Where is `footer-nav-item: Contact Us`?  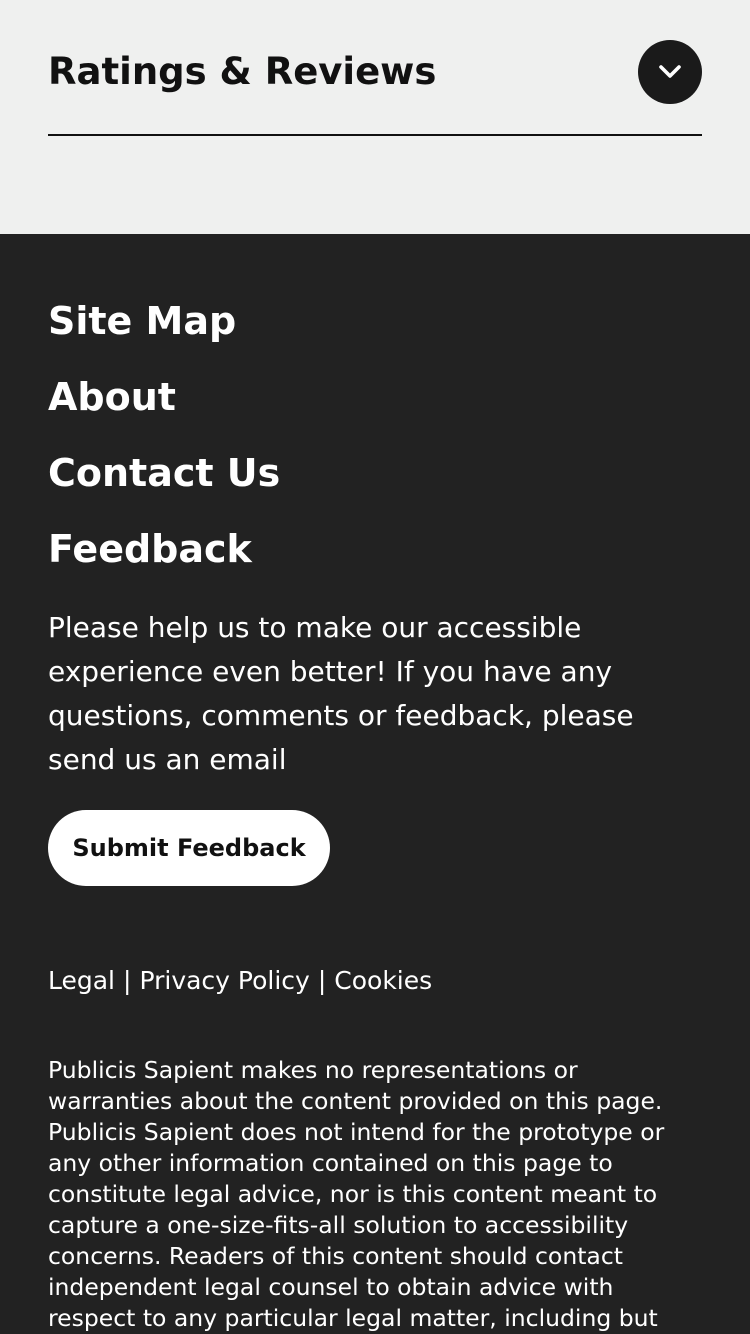
footer-nav-item: Contact Us is located at coordinates (164, 486).